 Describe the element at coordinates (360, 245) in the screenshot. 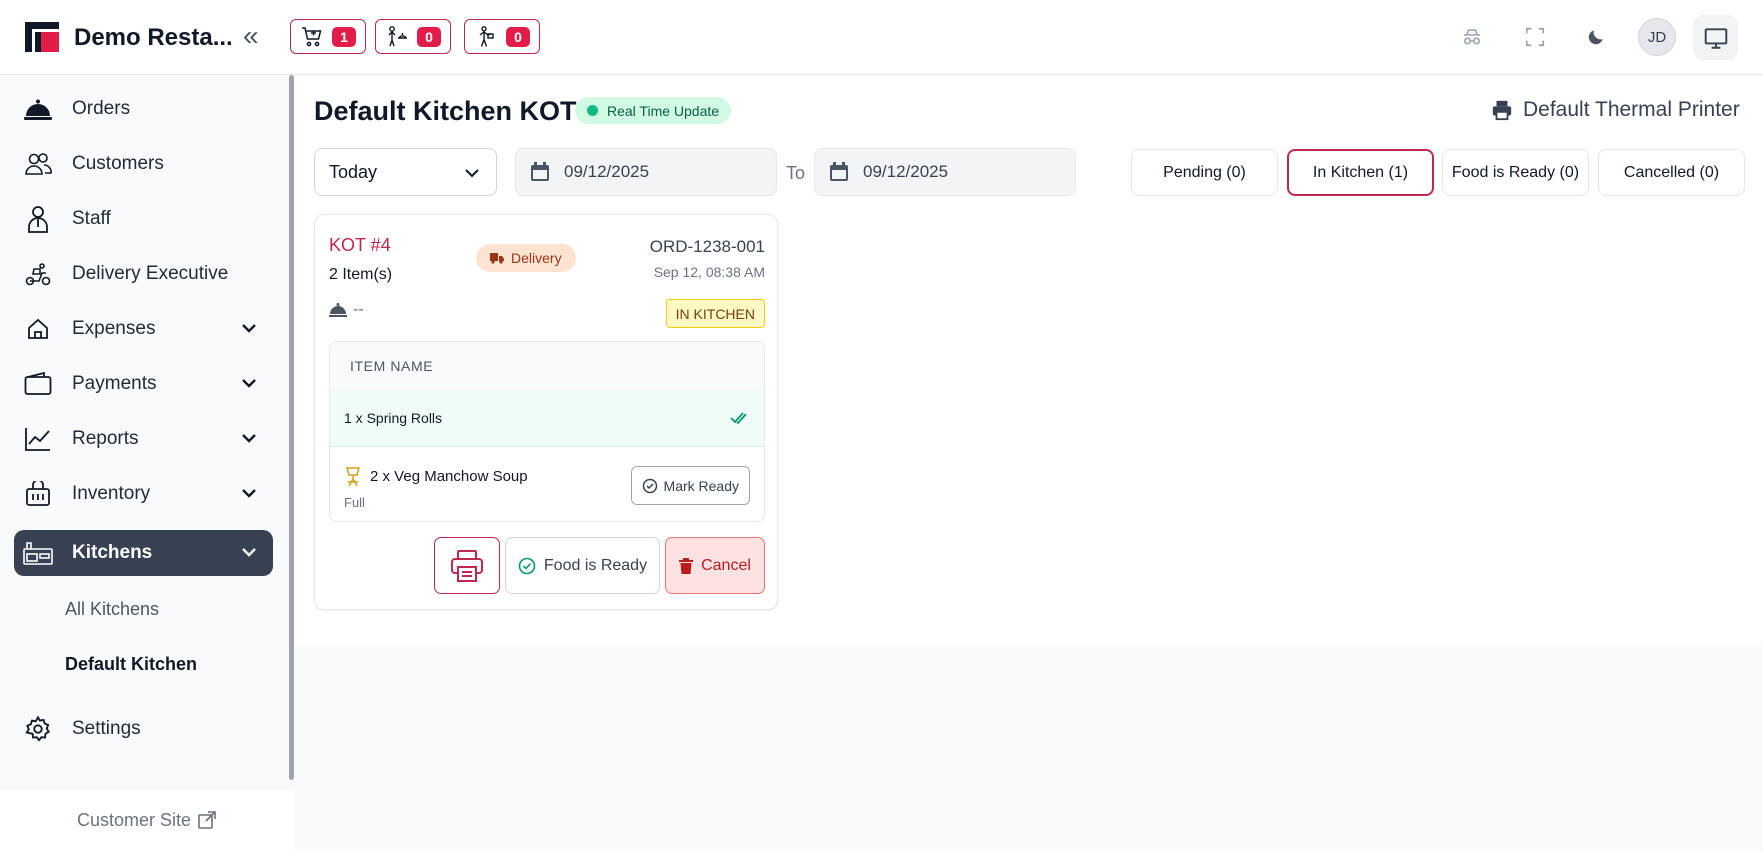

I see `kot-number: KOT #4` at that location.